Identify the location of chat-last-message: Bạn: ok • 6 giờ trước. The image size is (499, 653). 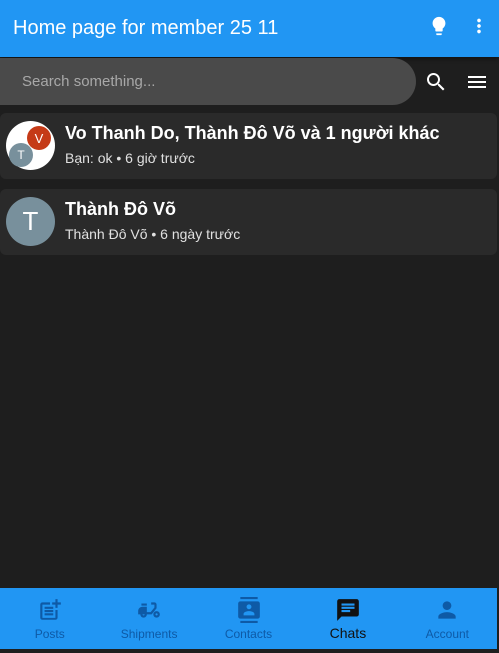
(130, 158).